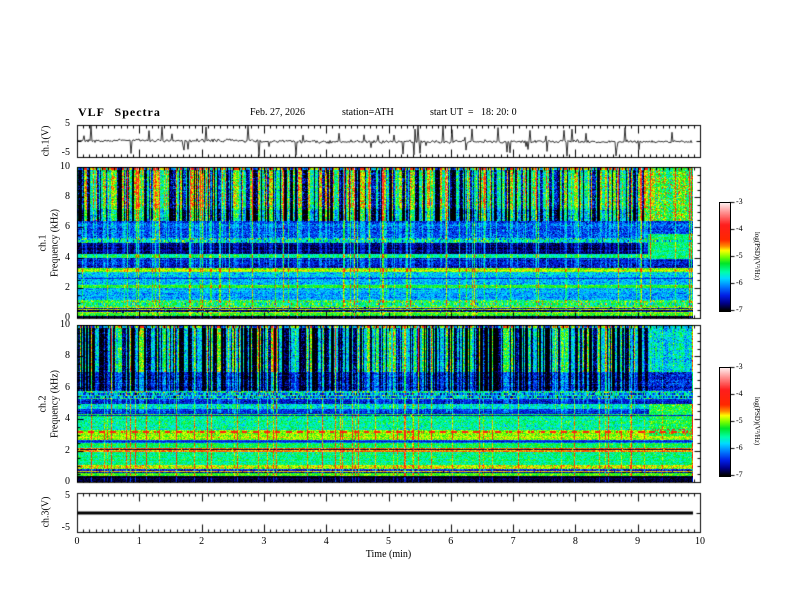 The image size is (792, 612). What do you see at coordinates (725, 257) in the screenshot?
I see `colorbar-1-canvas` at bounding box center [725, 257].